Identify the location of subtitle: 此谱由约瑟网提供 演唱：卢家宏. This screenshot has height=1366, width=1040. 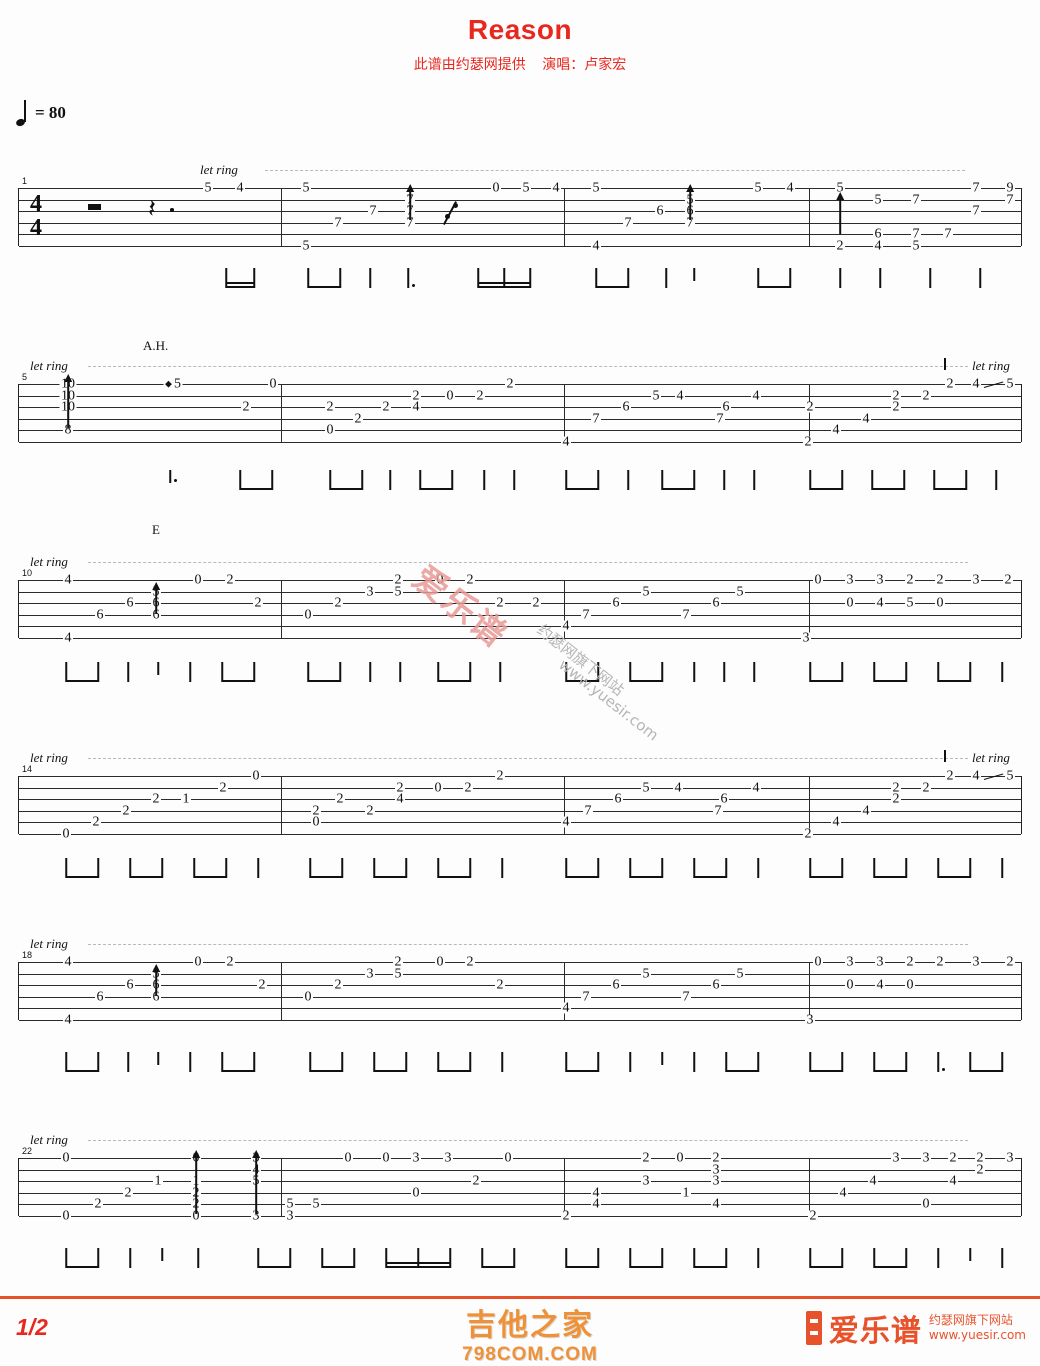
(520, 64).